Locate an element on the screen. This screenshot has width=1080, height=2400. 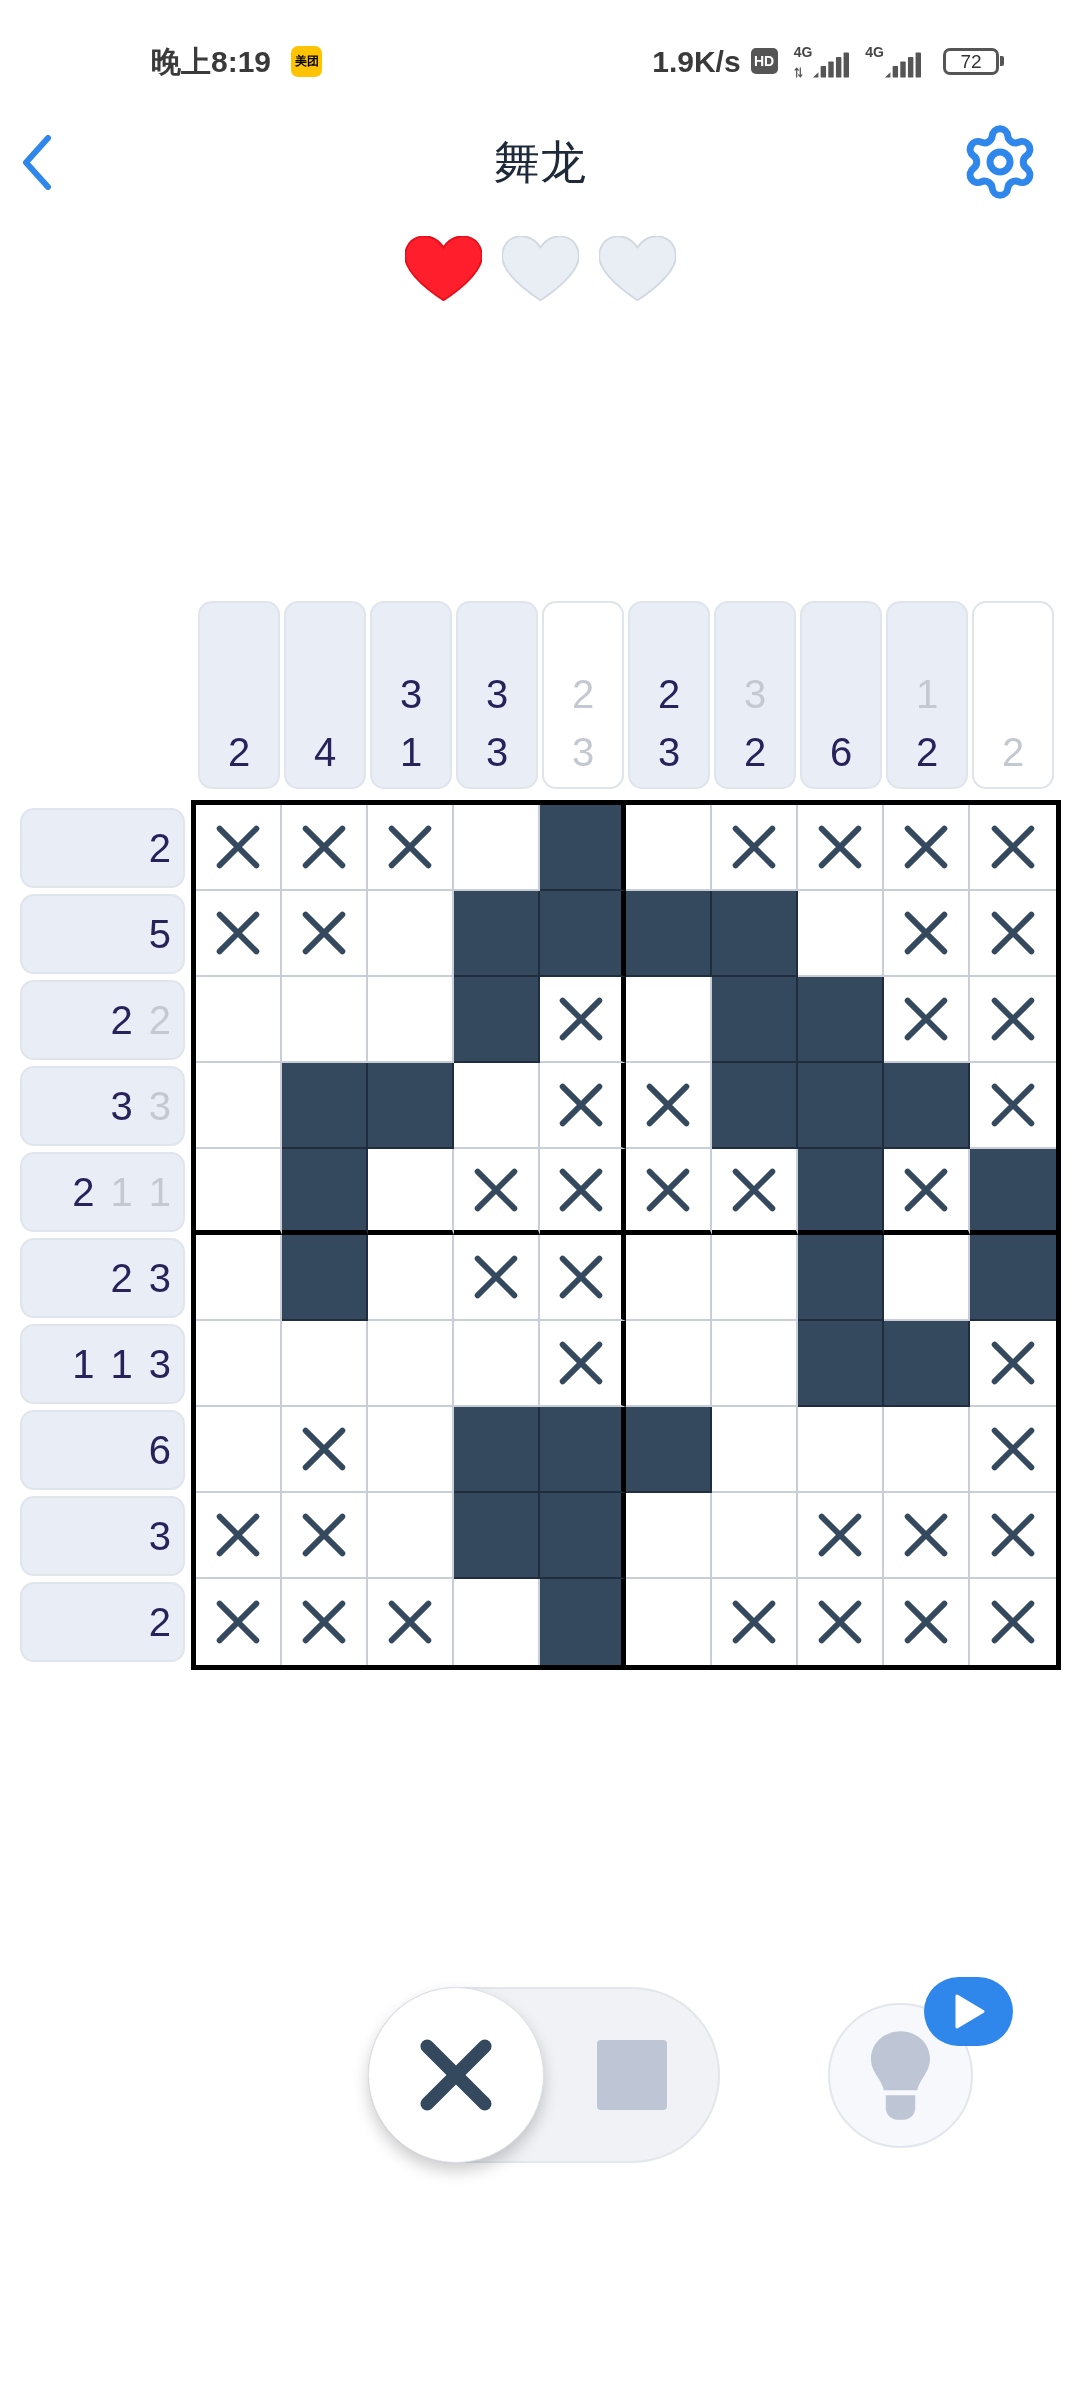
back-button is located at coordinates (37, 162).